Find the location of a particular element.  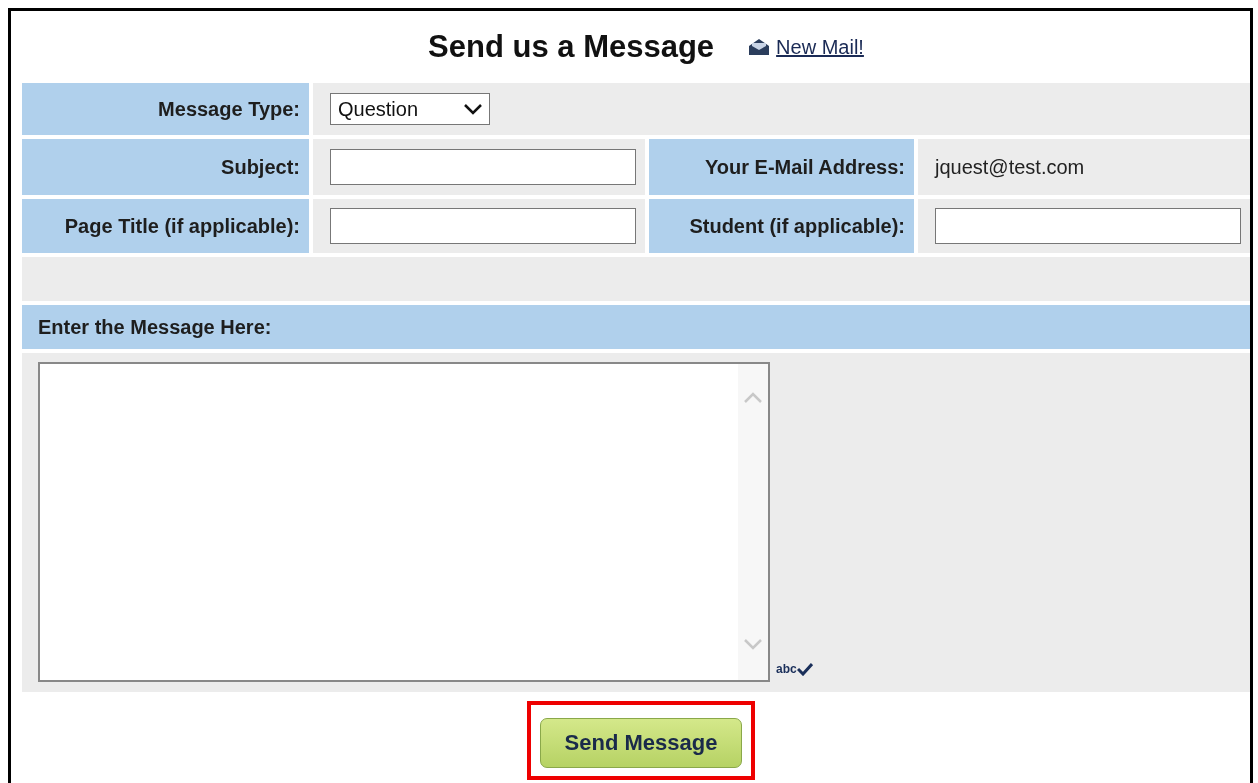

section-label: Enter the Message Here: is located at coordinates (636, 327).